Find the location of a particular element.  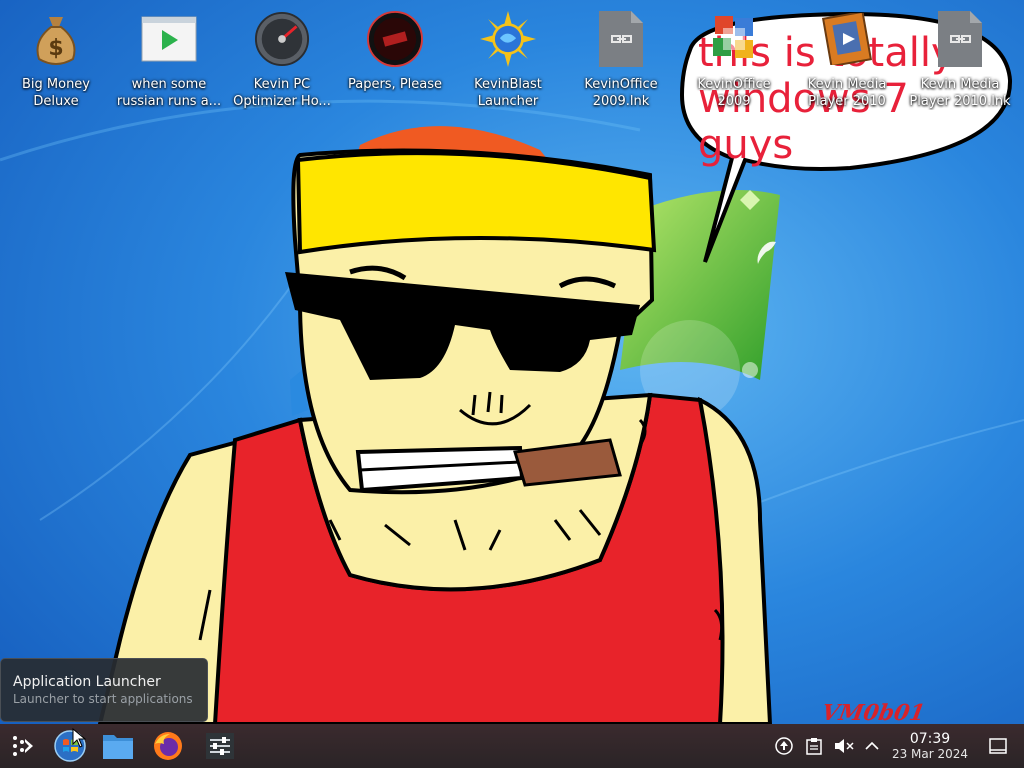

taskbar-file-manager is located at coordinates (118, 746).